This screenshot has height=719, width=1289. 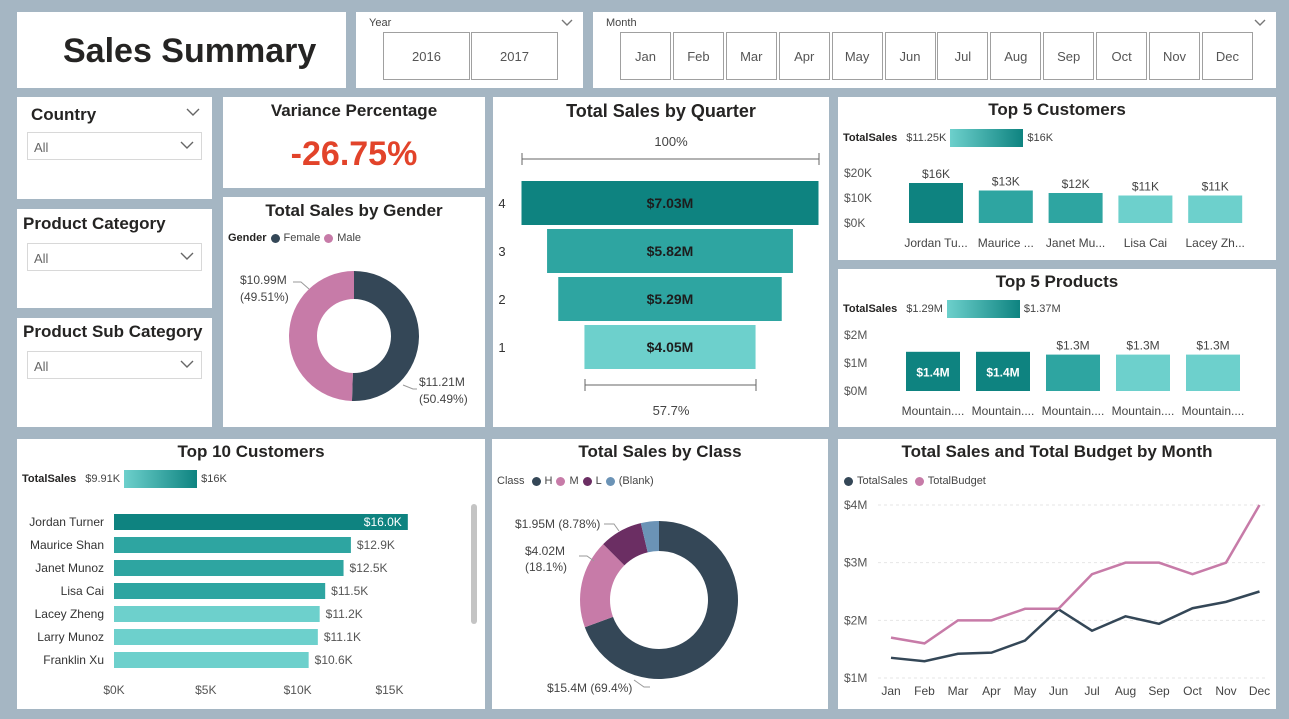 What do you see at coordinates (910, 56) in the screenshot?
I see `month-jun-button: Jun` at bounding box center [910, 56].